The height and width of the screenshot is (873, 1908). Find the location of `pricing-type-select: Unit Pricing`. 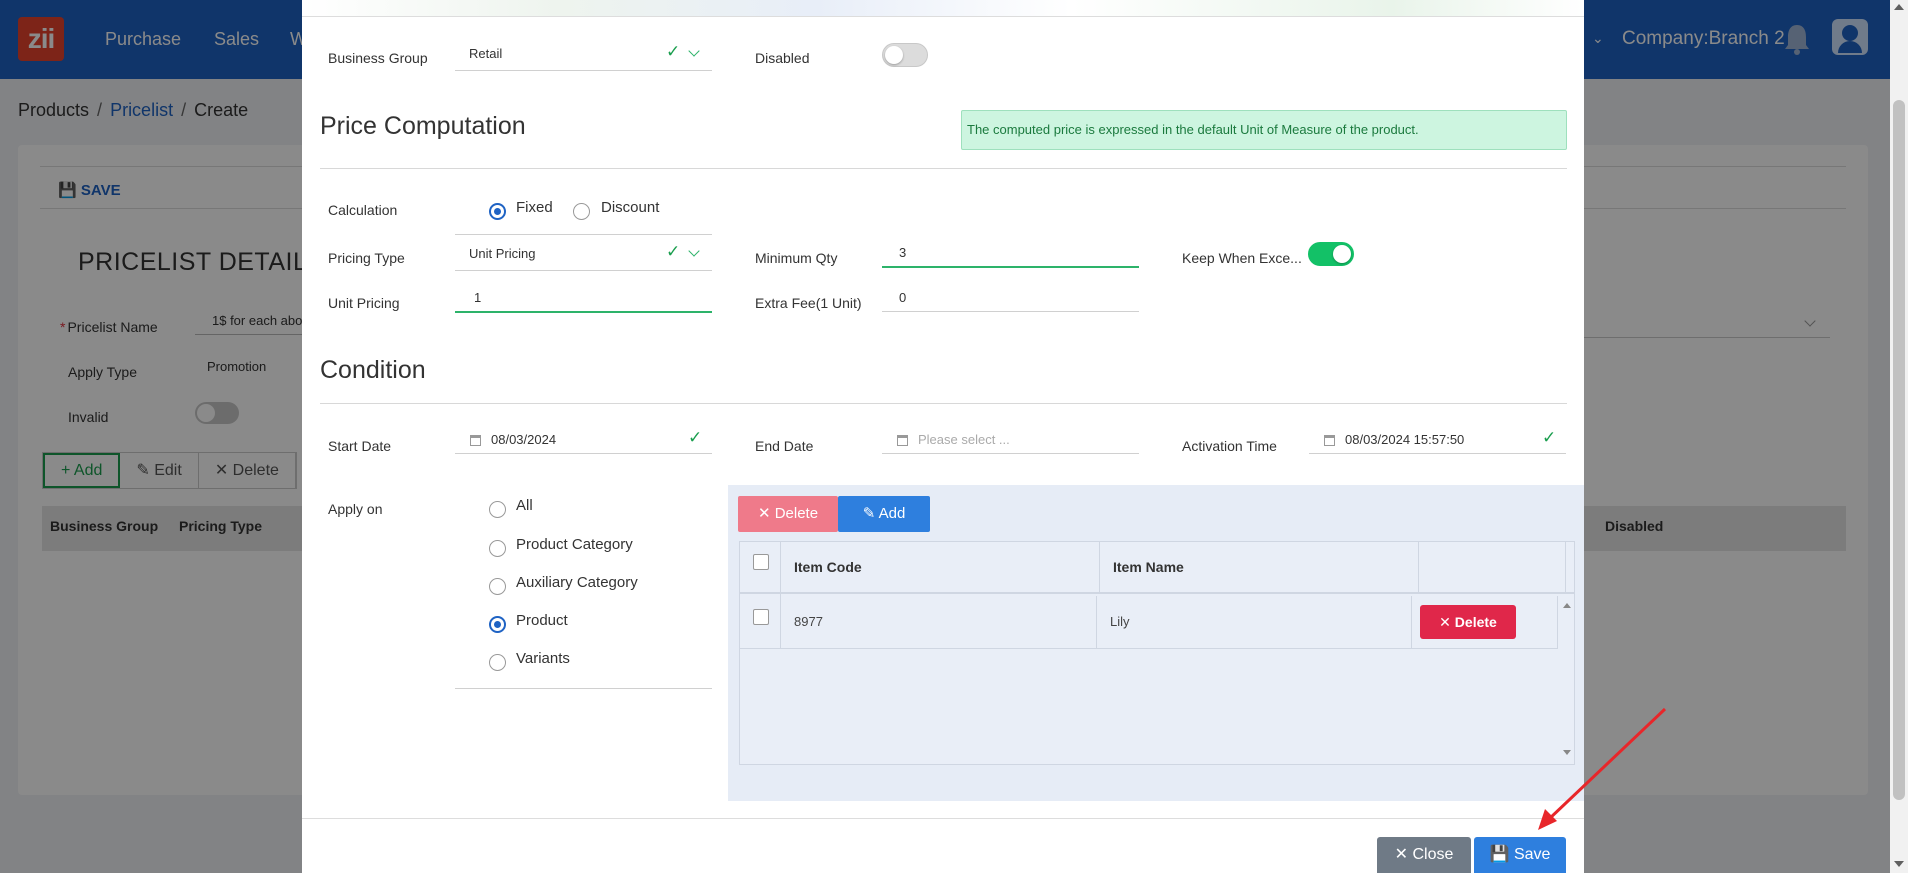

pricing-type-select: Unit Pricing is located at coordinates (502, 253).